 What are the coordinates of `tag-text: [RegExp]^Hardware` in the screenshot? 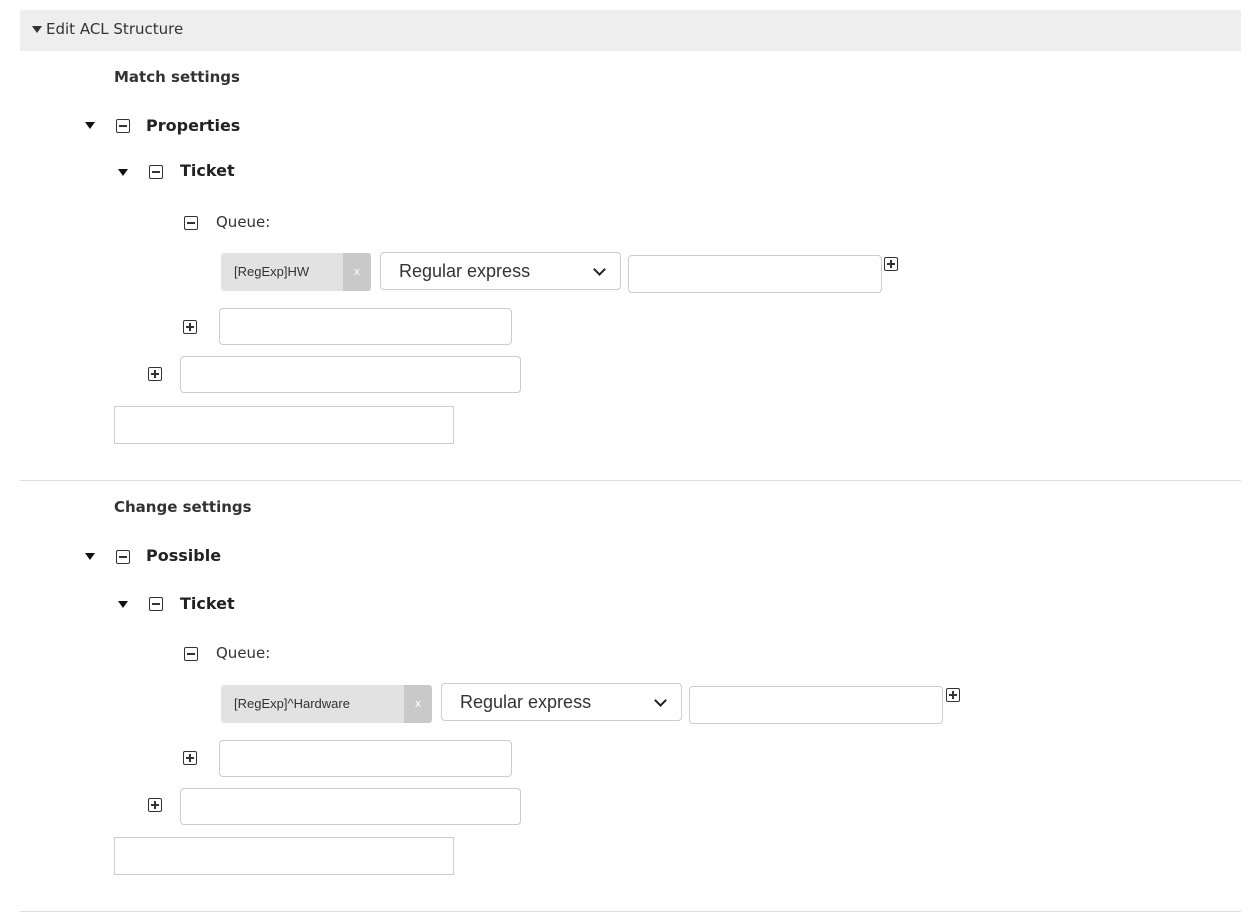 It's located at (292, 703).